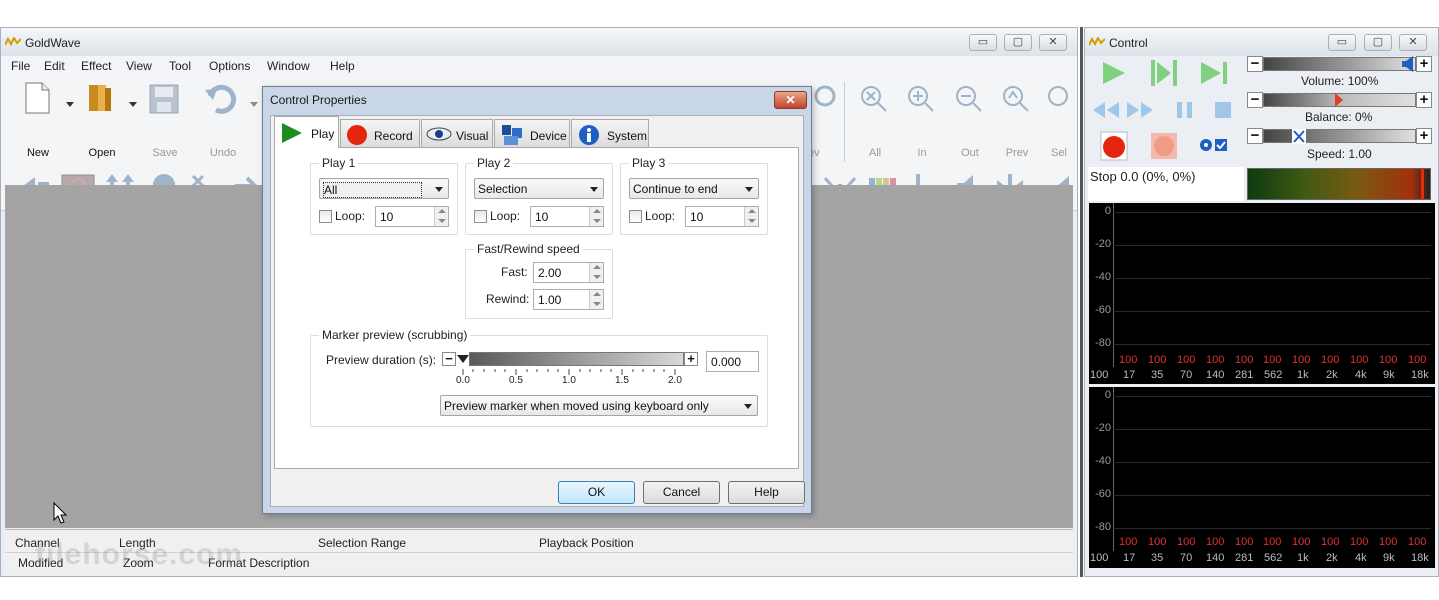 The image size is (1439, 600). I want to click on play2-dropdown: Selection, so click(539, 188).